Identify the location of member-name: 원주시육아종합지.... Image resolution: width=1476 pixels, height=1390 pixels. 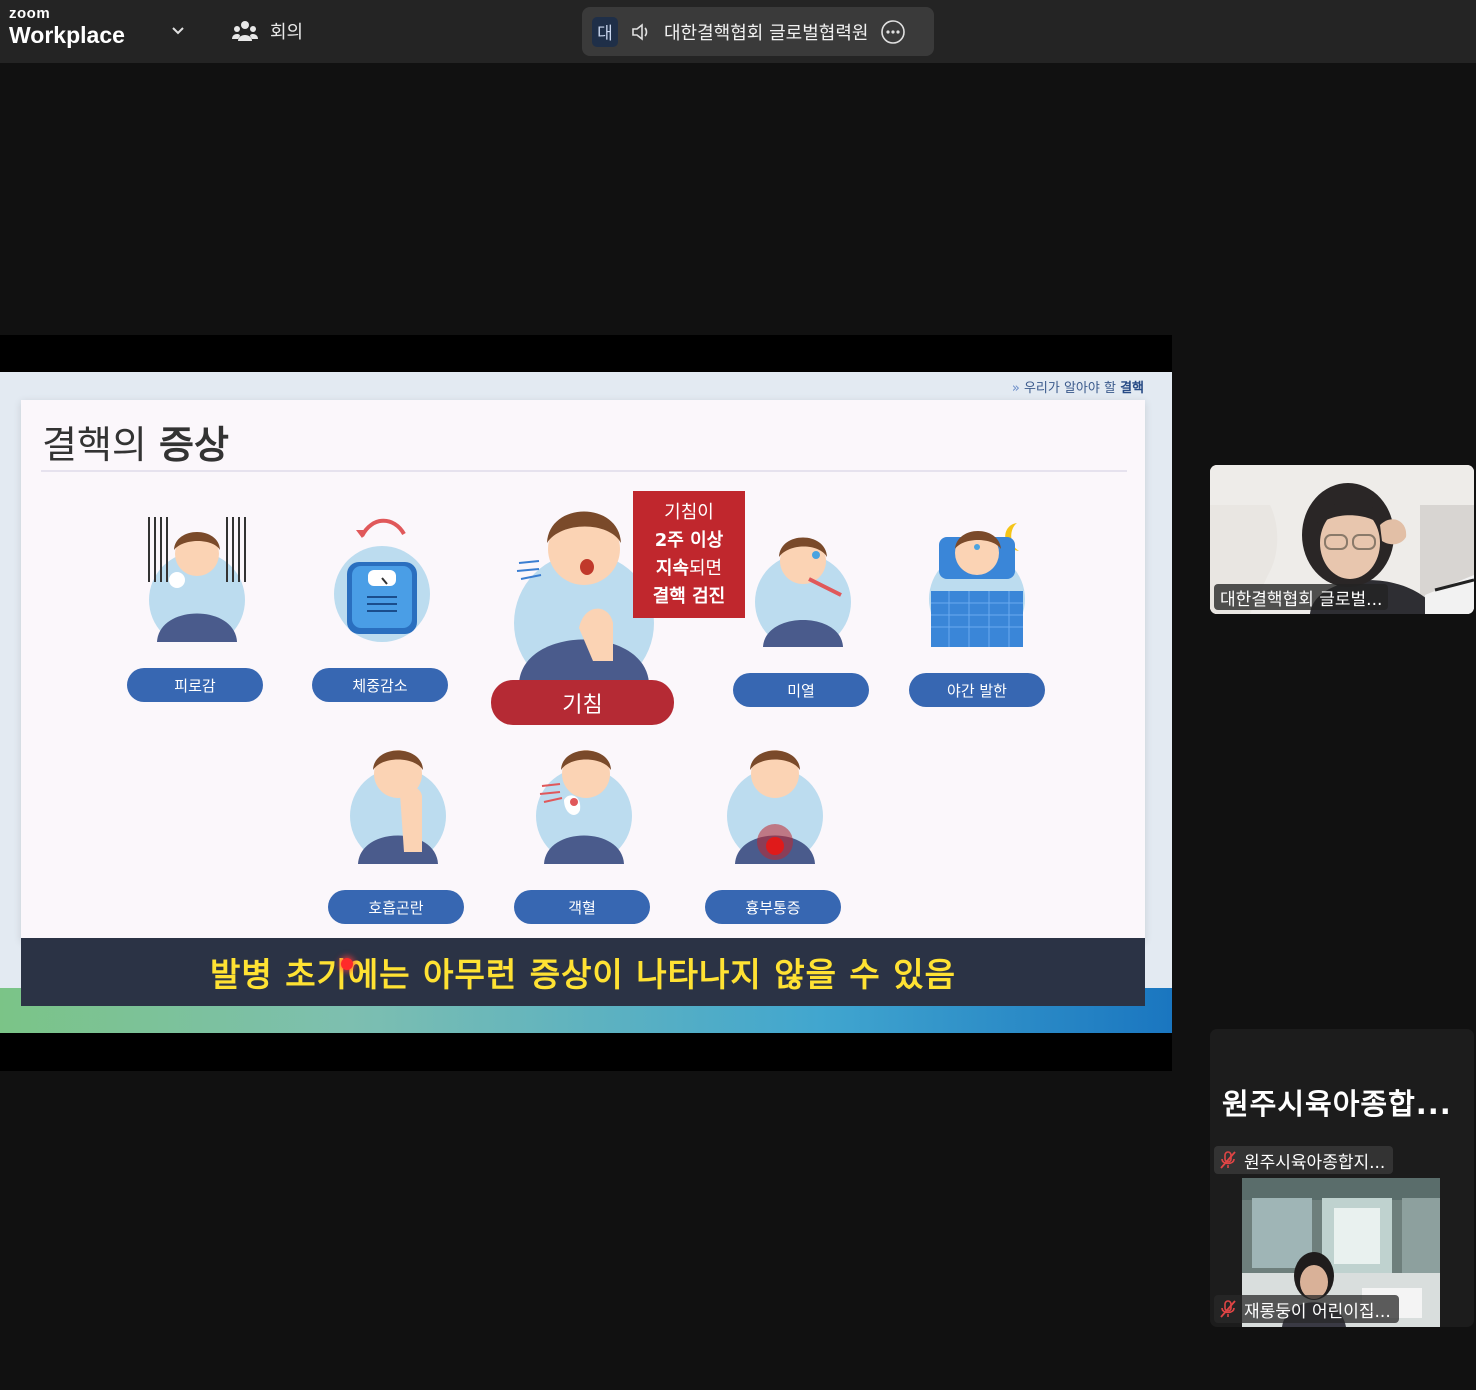
(1315, 1162).